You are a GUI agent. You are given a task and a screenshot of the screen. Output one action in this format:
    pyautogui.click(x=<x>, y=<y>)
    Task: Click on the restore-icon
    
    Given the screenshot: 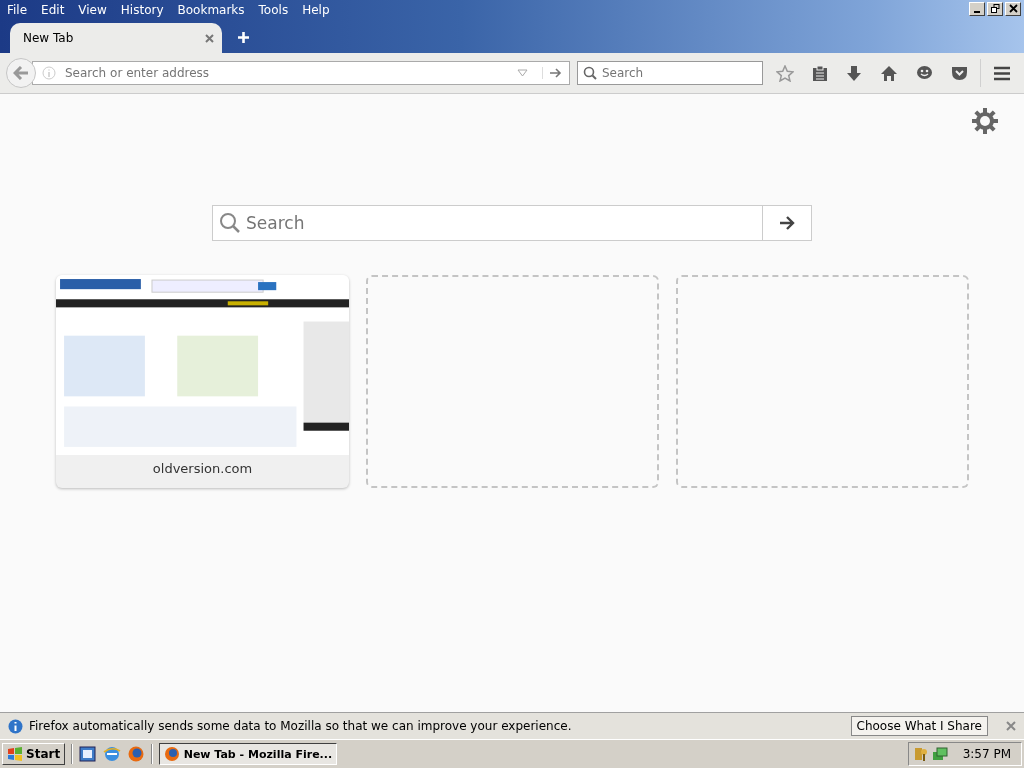 What is the action you would take?
    pyautogui.click(x=995, y=8)
    